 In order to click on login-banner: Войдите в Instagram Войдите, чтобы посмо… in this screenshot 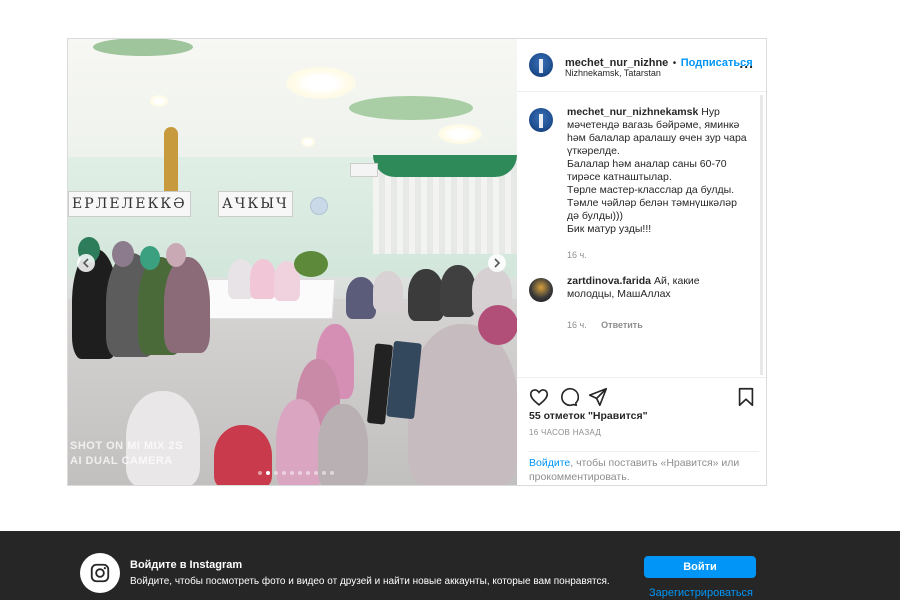, I will do `click(450, 565)`.